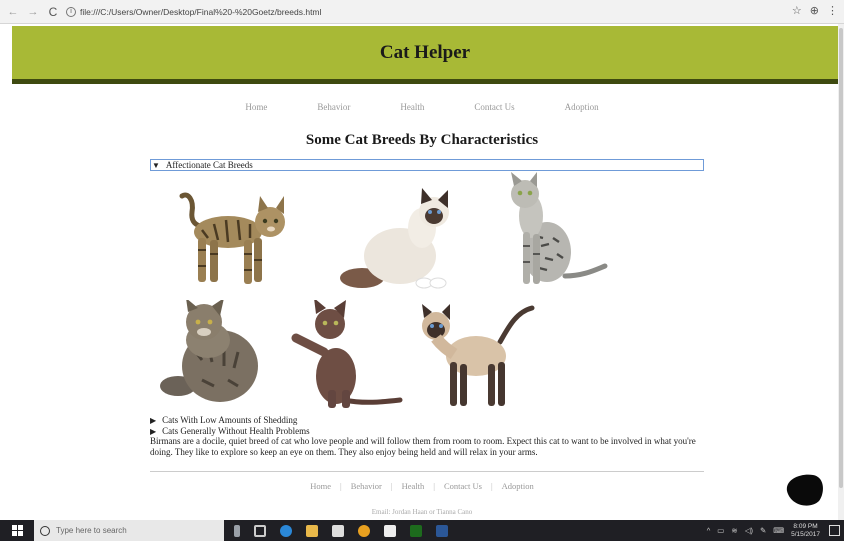 The image size is (844, 541). What do you see at coordinates (422, 512) in the screenshot?
I see `footer-email: Email: Jordan Haan or Tianna Cano` at bounding box center [422, 512].